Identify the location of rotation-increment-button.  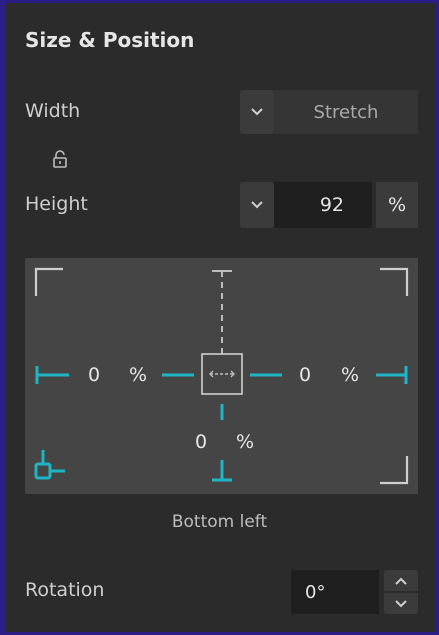
(401, 580).